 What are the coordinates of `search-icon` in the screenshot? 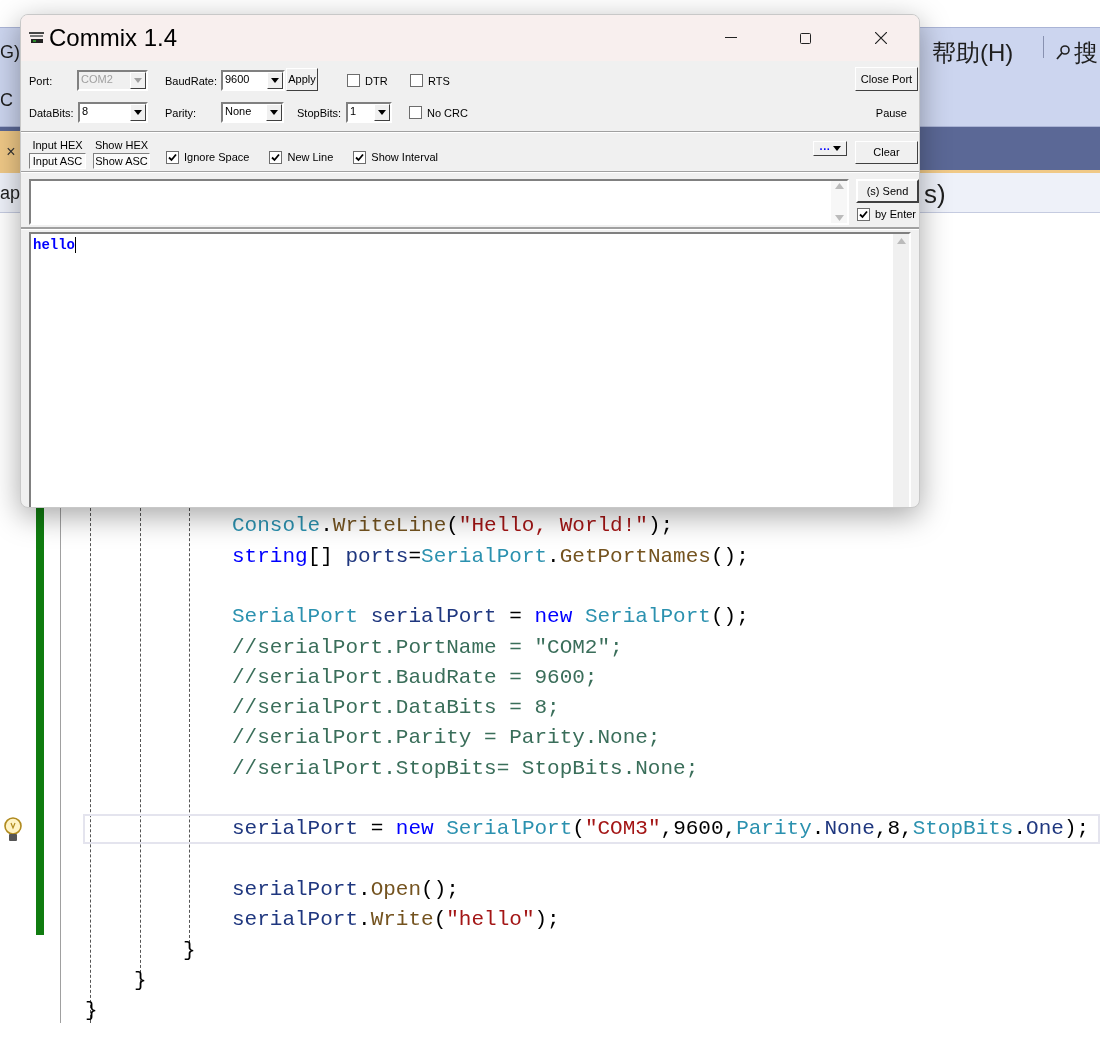 It's located at (1063, 52).